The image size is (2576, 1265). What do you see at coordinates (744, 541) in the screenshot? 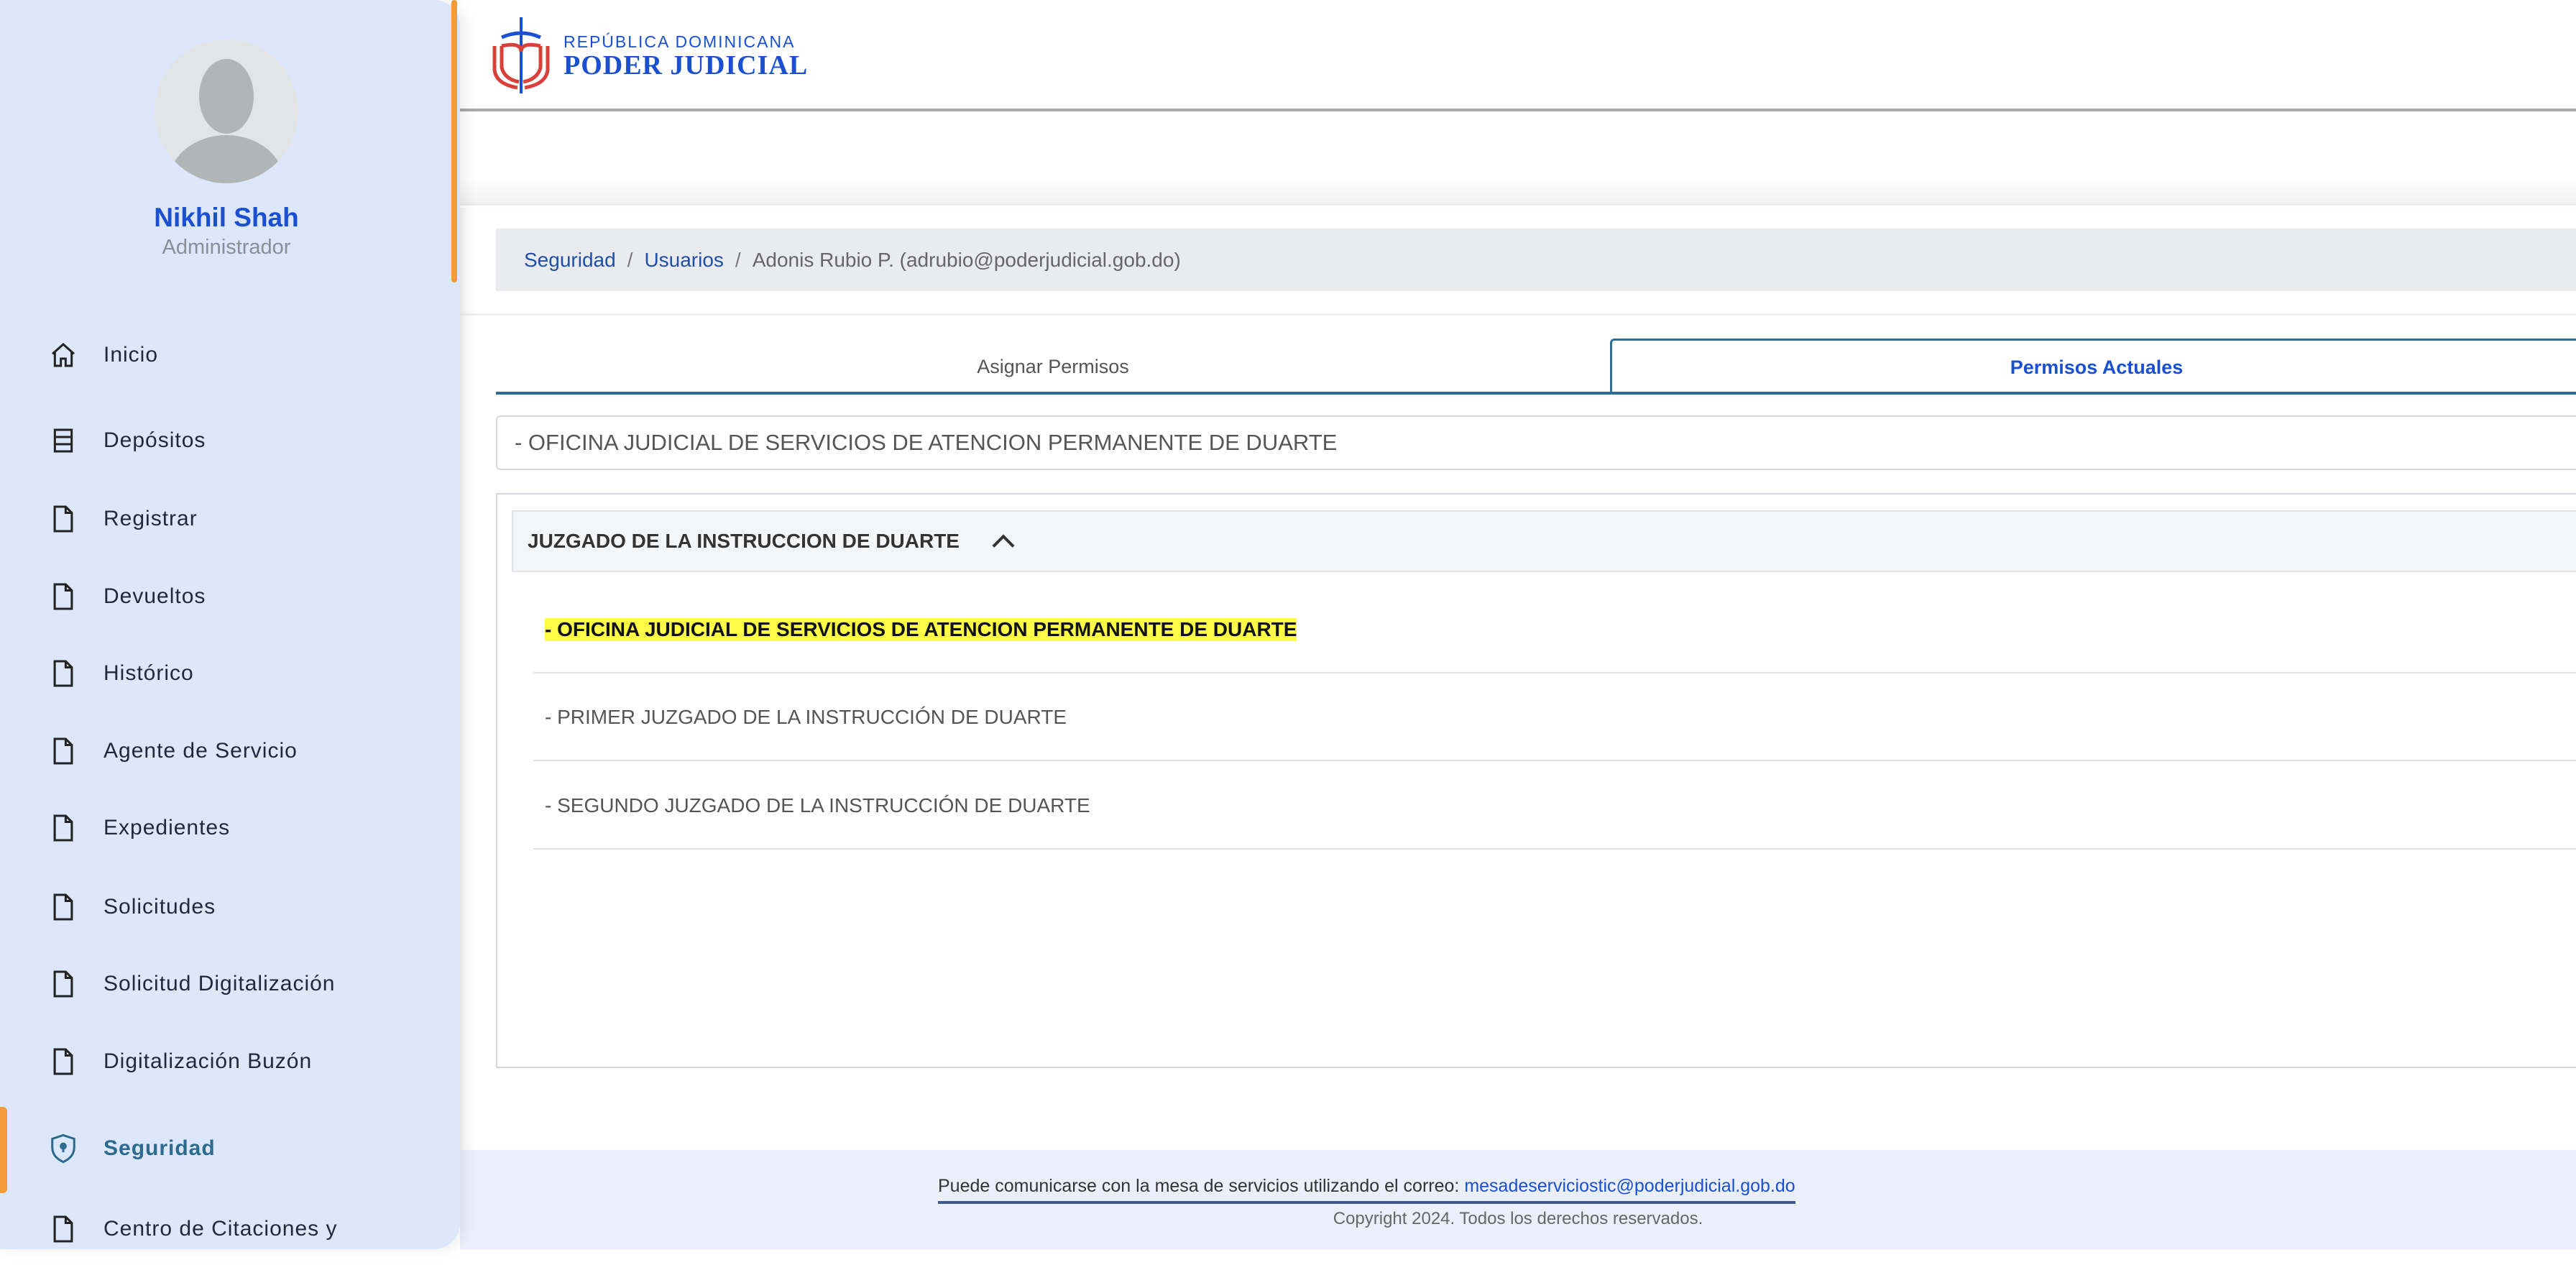
I see `accordion-title: JUZGADO DE LA INSTRUCCION DE DUARTE` at bounding box center [744, 541].